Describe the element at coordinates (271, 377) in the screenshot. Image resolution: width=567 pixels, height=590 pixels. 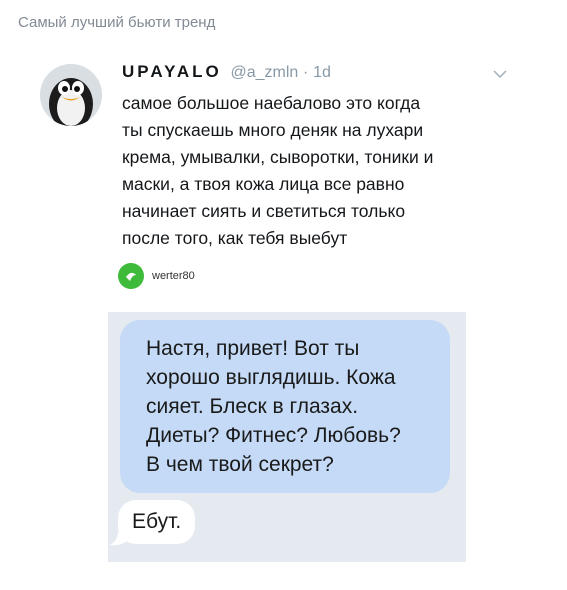
I see `message-line: хорошо выглядишь. Кожа` at that location.